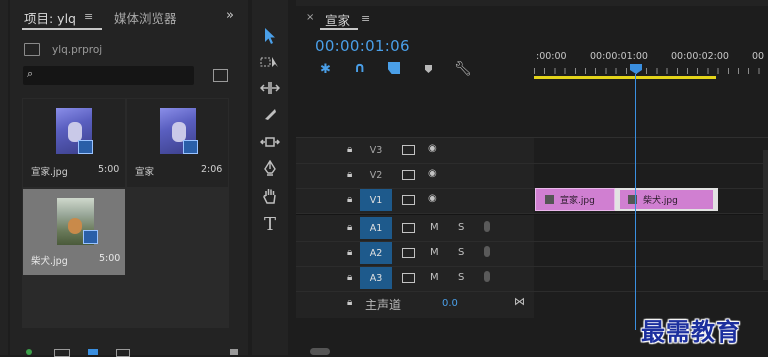 The height and width of the screenshot is (357, 768). What do you see at coordinates (145, 17) in the screenshot?
I see `tab-media-browser: 媒体浏览器` at bounding box center [145, 17].